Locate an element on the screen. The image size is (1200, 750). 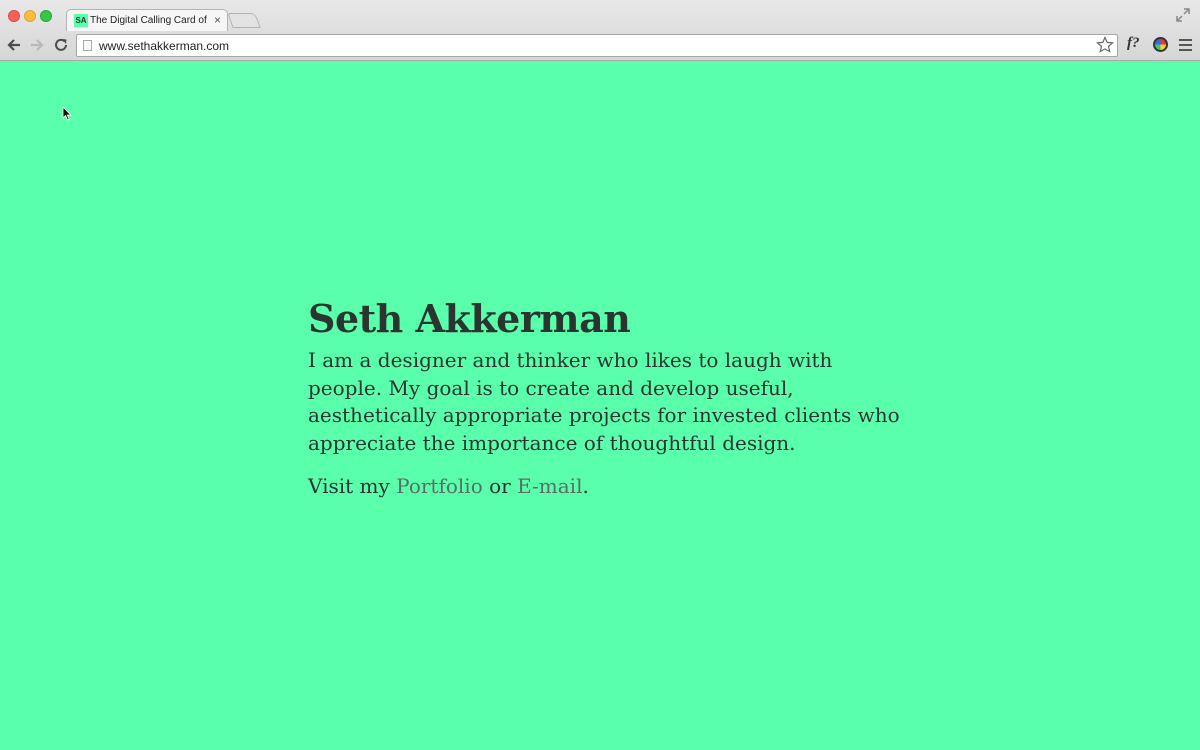
title-bar: SA The Digital Calling Card of × is located at coordinates (600, 15).